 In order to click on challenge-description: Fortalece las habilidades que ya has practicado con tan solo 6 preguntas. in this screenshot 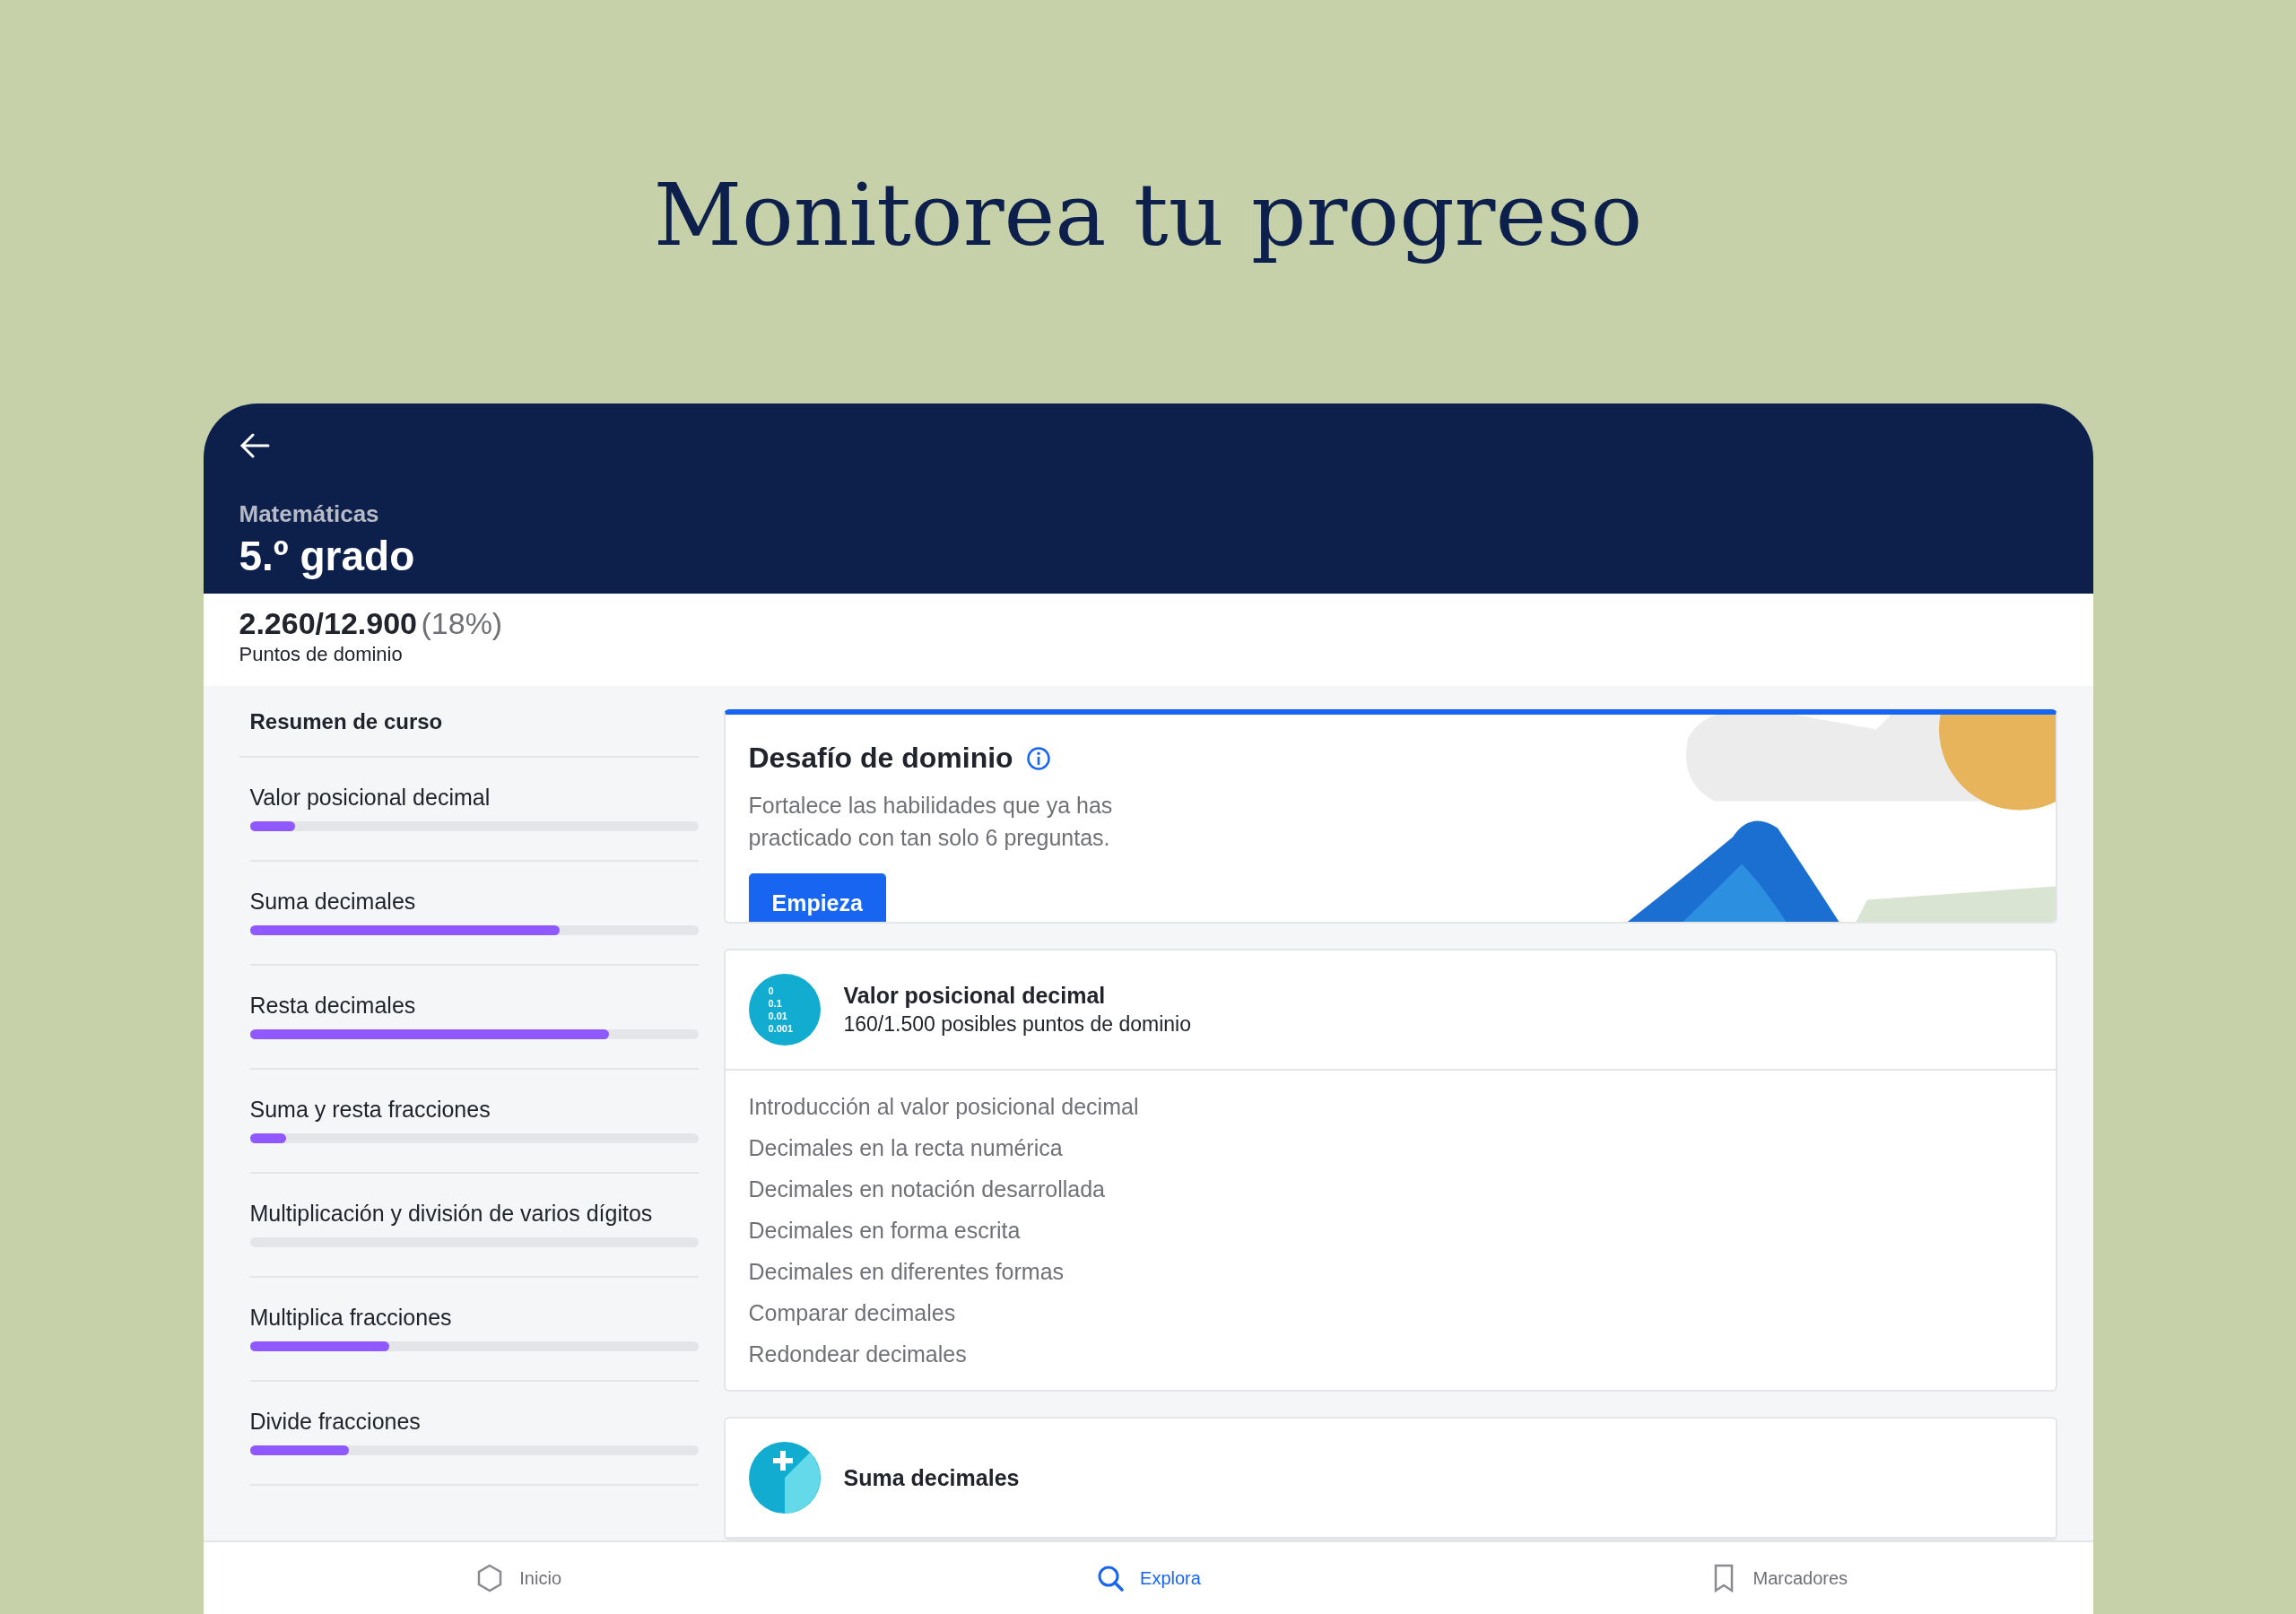, I will do `click(931, 822)`.